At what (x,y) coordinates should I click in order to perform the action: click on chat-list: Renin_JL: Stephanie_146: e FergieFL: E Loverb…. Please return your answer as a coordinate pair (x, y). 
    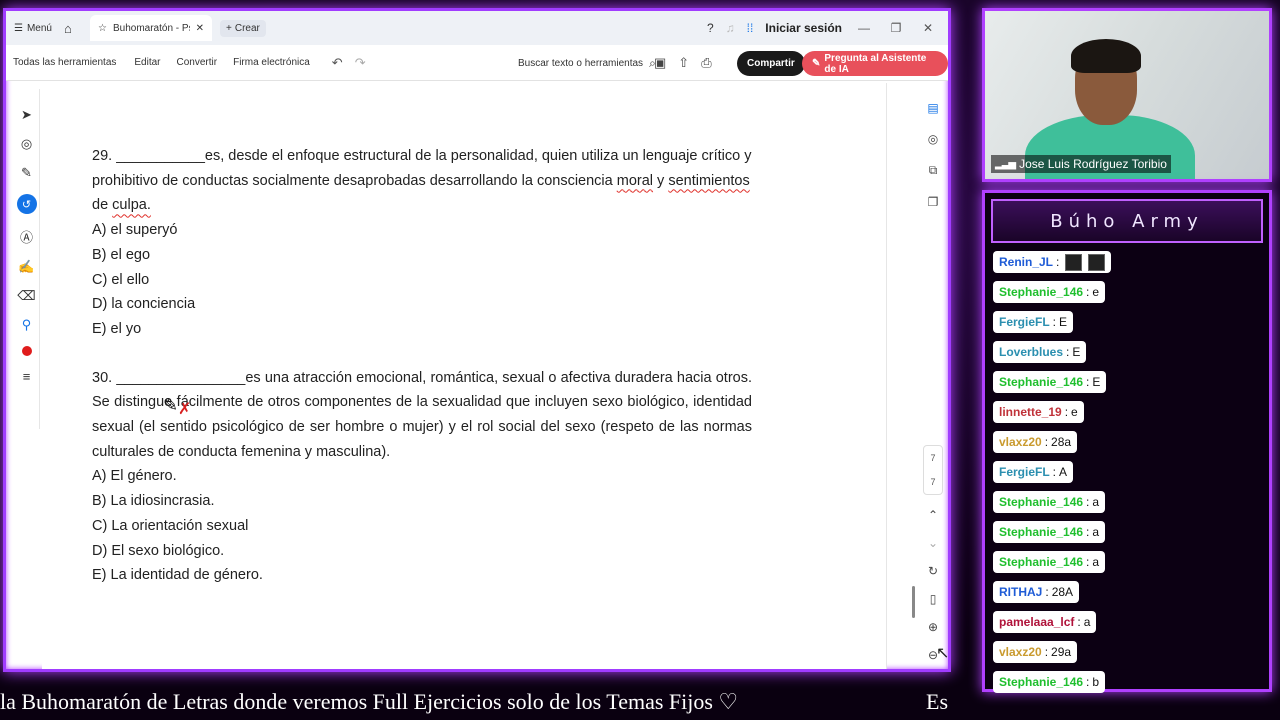
    Looking at the image, I should click on (1128, 472).